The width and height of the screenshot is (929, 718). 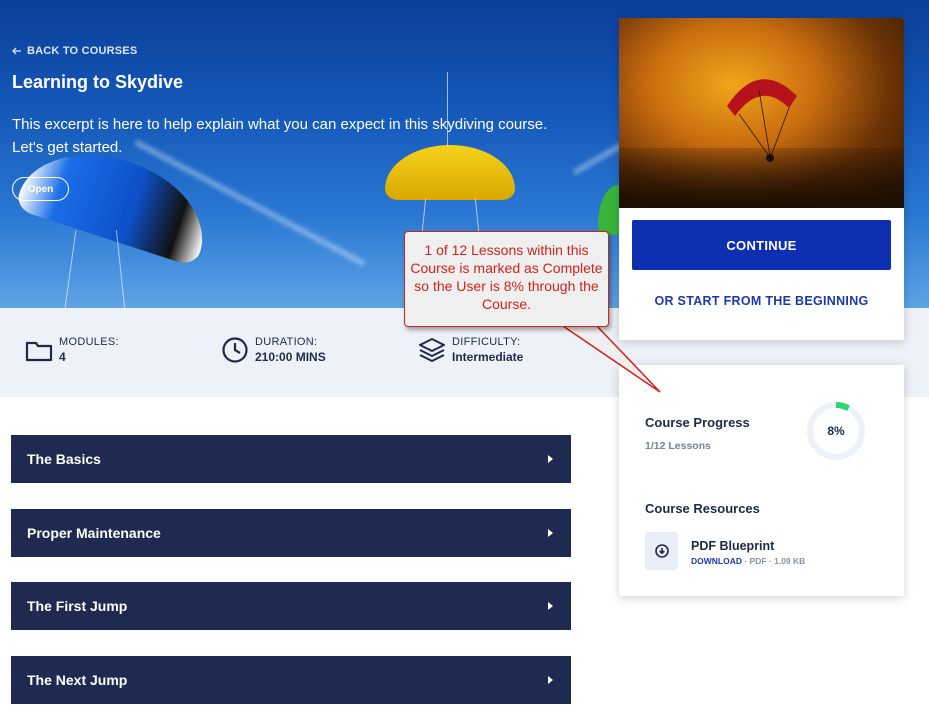 What do you see at coordinates (761, 245) in the screenshot?
I see `continue-button: CONTINUE` at bounding box center [761, 245].